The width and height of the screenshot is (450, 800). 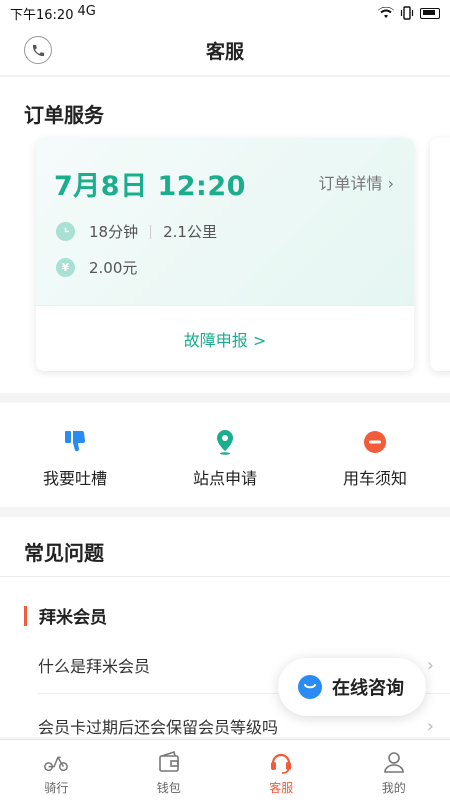 I want to click on bottom-tab-bar: 骑行 钱包 客服 我的, so click(x=225, y=769).